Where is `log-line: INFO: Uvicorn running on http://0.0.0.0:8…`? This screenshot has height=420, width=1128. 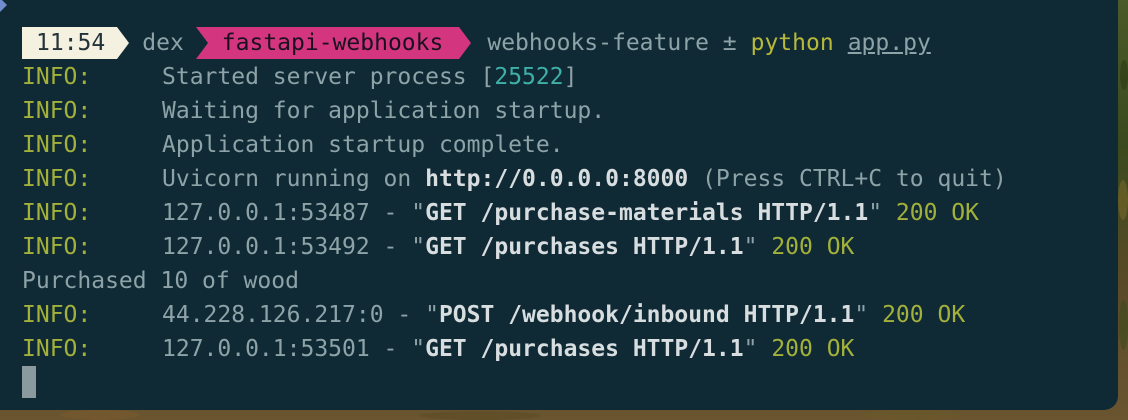
log-line: INFO: Uvicorn running on http://0.0.0.0:8… is located at coordinates (514, 179).